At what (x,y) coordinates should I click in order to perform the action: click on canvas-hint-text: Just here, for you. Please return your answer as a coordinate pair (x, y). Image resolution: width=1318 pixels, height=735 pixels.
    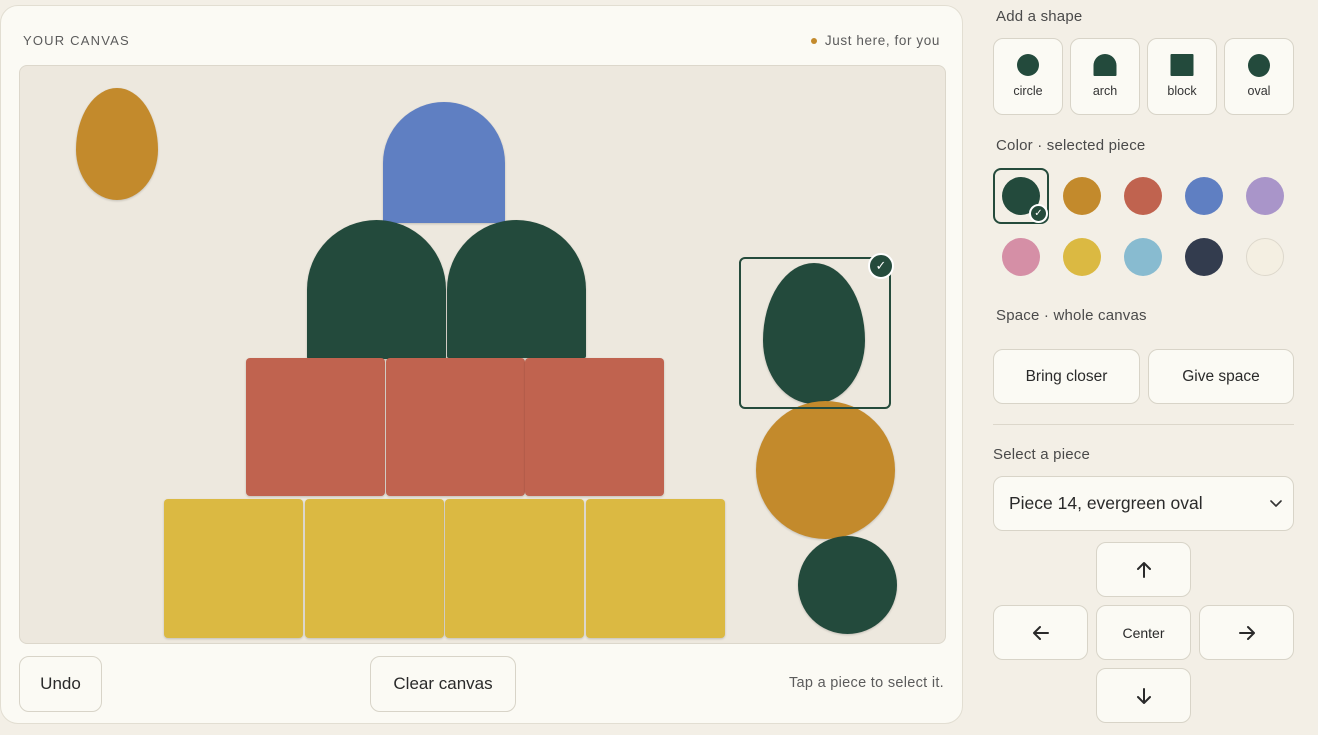
    Looking at the image, I should click on (882, 40).